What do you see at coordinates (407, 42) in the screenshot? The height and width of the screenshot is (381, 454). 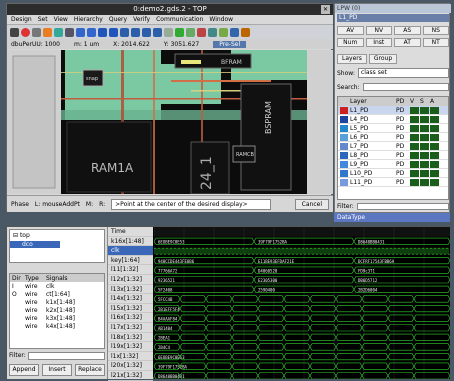 I see `at-button: AT` at bounding box center [407, 42].